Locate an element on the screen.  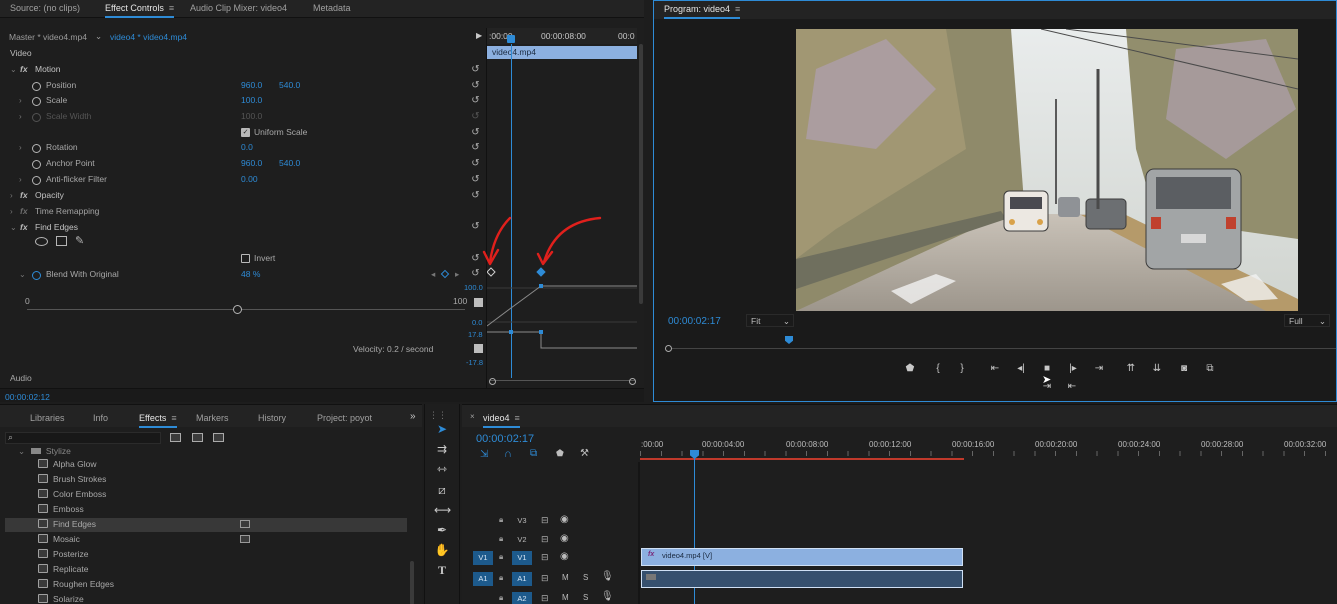
go-to-out-icon: ⇥ is located at coordinates (1099, 369).